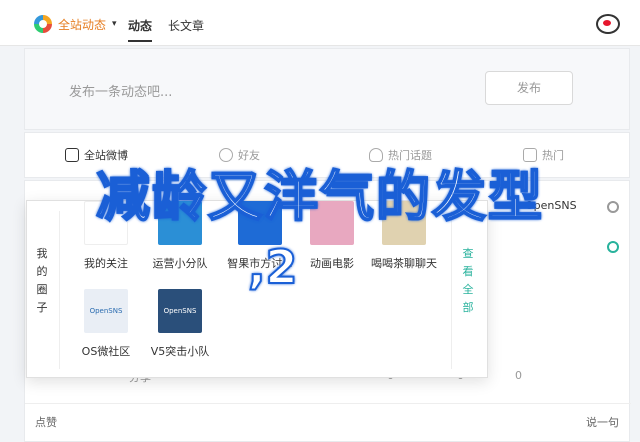 This screenshot has height=442, width=640. I want to click on weibo-icon, so click(608, 24).